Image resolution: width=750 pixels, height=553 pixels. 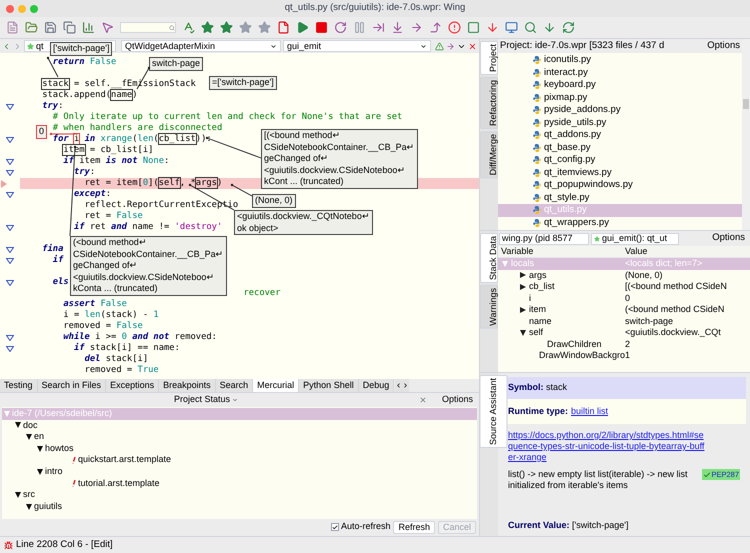 What do you see at coordinates (239, 448) in the screenshot?
I see `tree-item: howtos` at bounding box center [239, 448].